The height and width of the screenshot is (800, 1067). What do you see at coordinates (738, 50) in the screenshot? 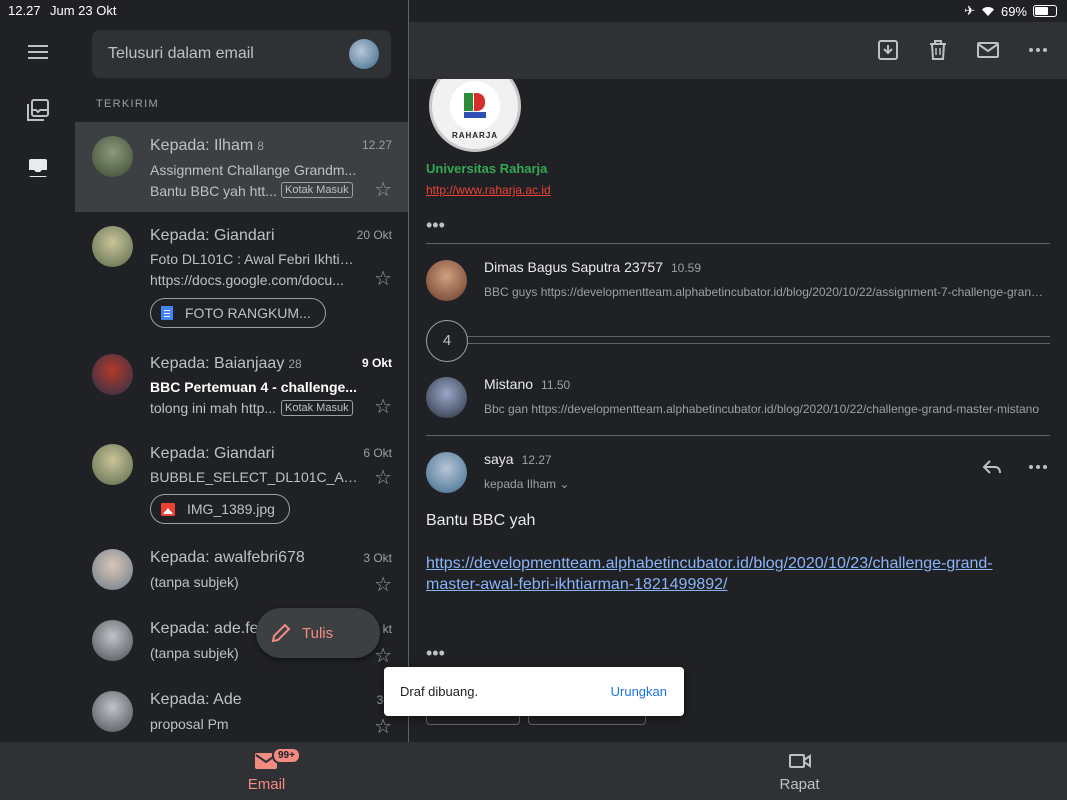
I see `detail-toolbar` at bounding box center [738, 50].